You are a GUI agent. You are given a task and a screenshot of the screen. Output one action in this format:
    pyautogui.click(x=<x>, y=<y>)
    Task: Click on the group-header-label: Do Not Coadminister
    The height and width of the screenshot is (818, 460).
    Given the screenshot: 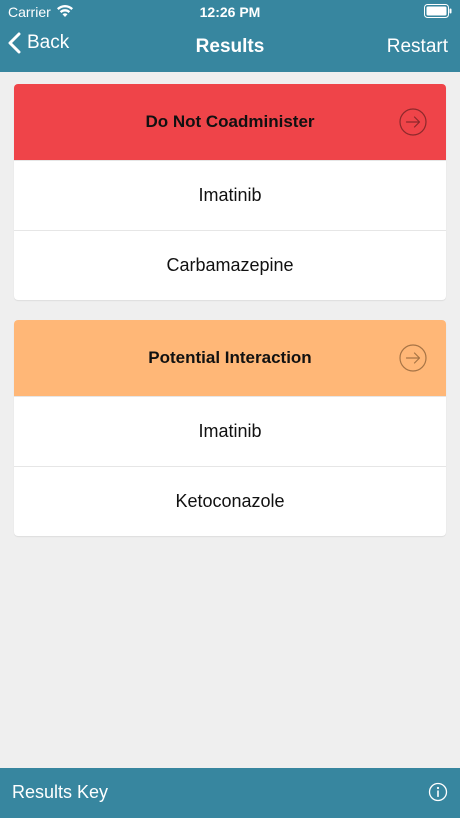 What is the action you would take?
    pyautogui.click(x=230, y=121)
    